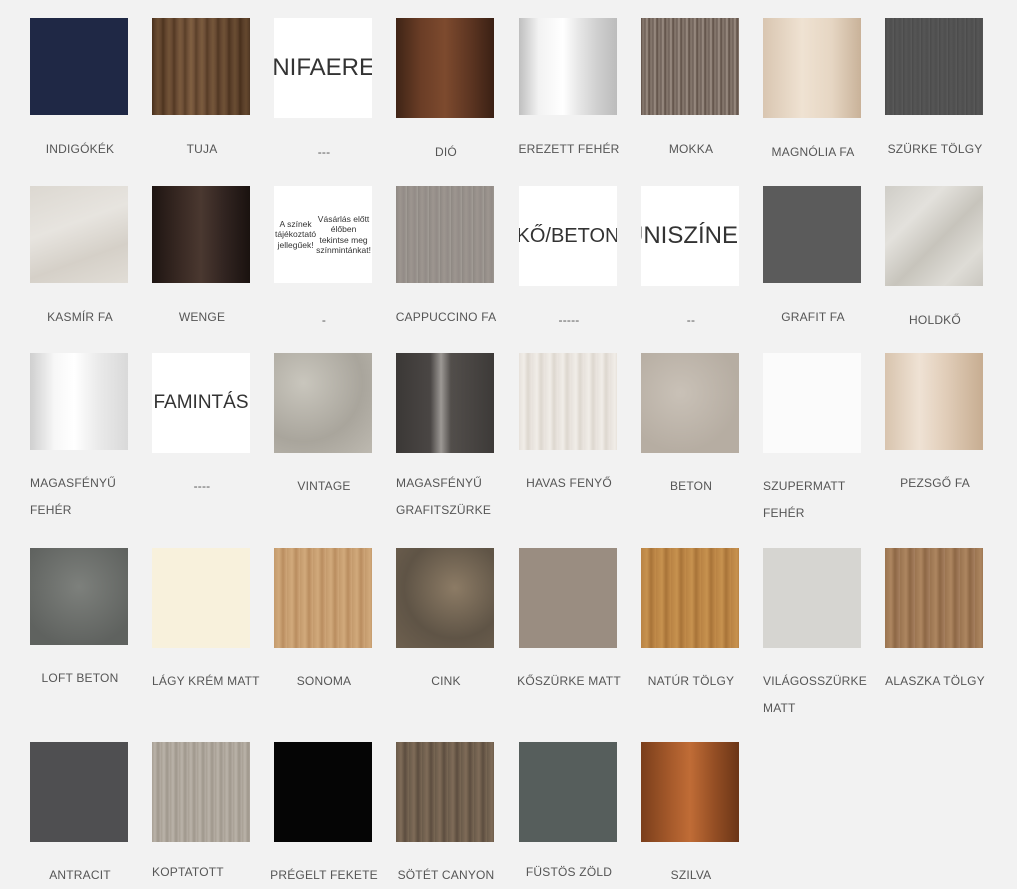  Describe the element at coordinates (568, 792) in the screenshot. I see `swatch-tile-fustos-zold` at that location.